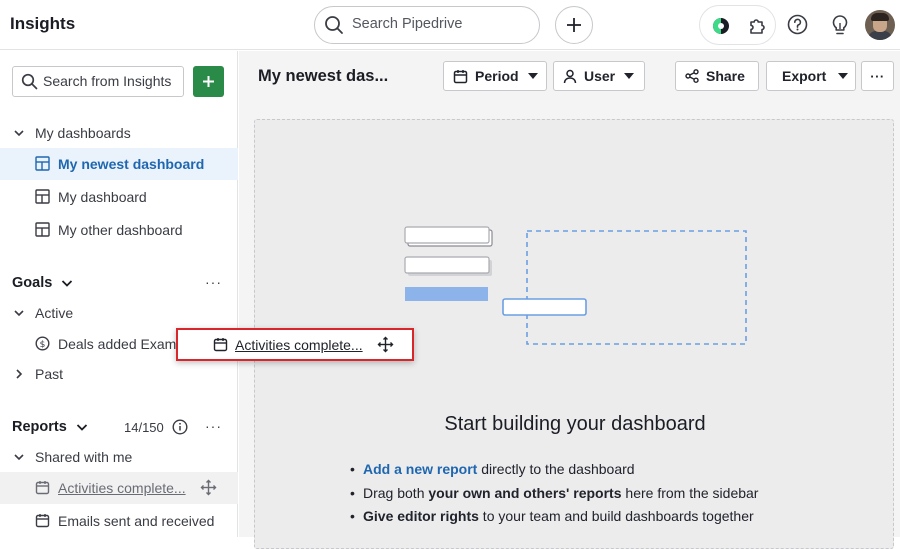 Image resolution: width=900 pixels, height=549 pixels. Describe the element at coordinates (840, 25) in the screenshot. I see `lightbulb-icon` at that location.